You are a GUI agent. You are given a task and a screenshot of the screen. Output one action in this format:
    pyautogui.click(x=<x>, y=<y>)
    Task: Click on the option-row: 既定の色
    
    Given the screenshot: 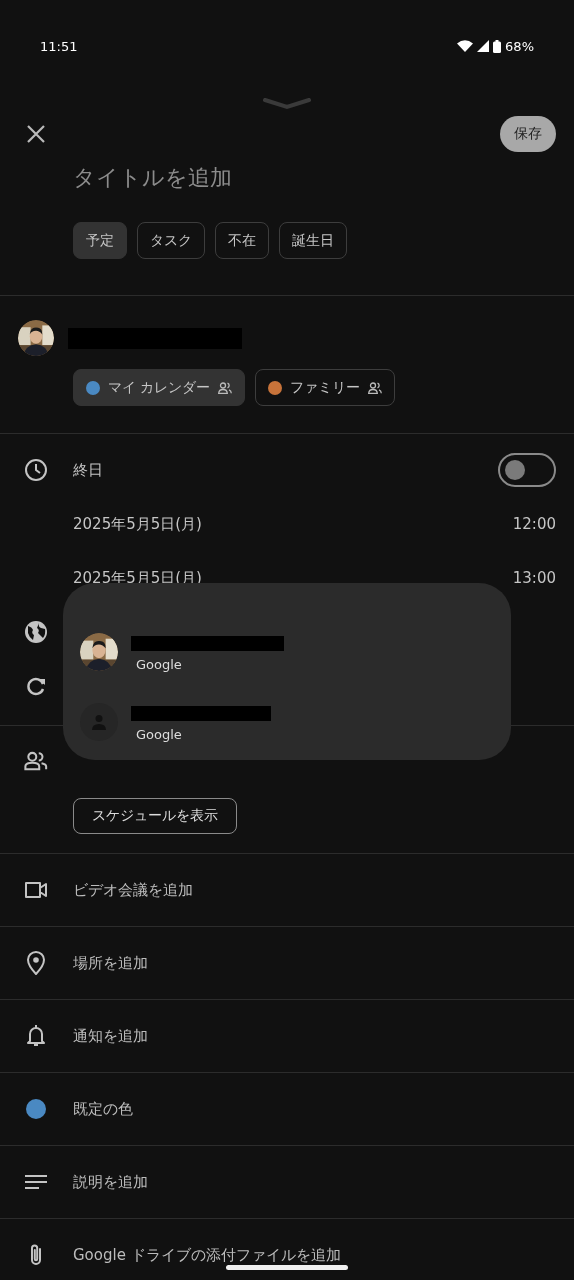 What is the action you would take?
    pyautogui.click(x=287, y=1109)
    